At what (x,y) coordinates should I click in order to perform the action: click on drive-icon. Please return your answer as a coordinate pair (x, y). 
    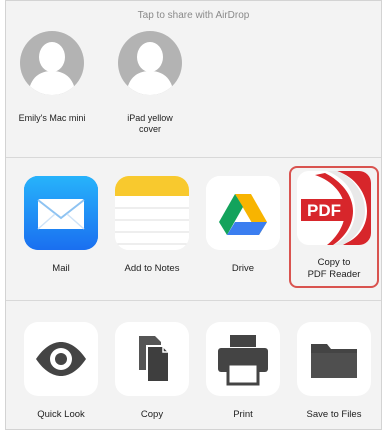
    Looking at the image, I should click on (243, 213).